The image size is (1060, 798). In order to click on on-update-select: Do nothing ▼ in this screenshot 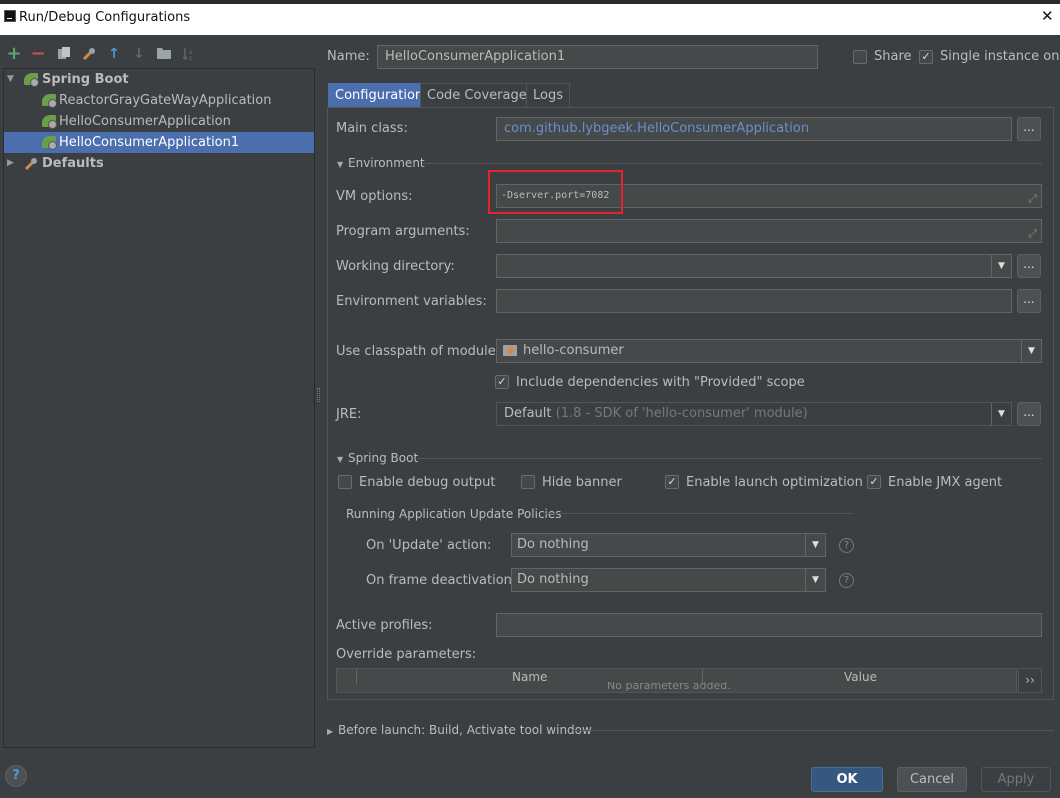, I will do `click(668, 545)`.